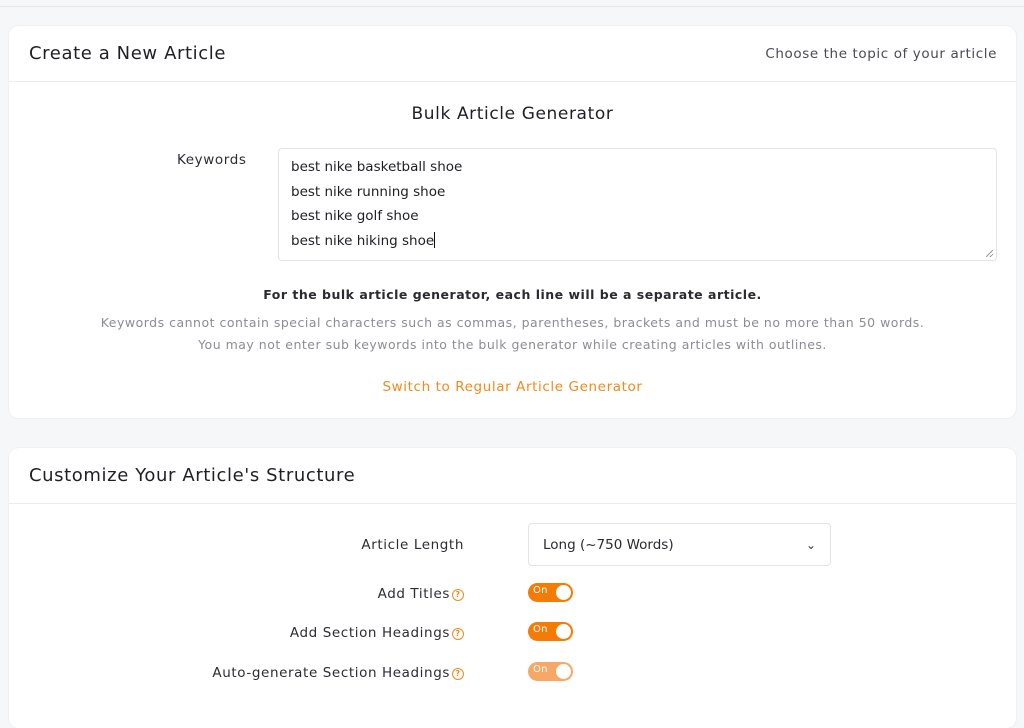 This screenshot has width=1024, height=728. Describe the element at coordinates (637, 241) in the screenshot. I see `keyword-line-with-caret: best nike hiking shoe` at that location.